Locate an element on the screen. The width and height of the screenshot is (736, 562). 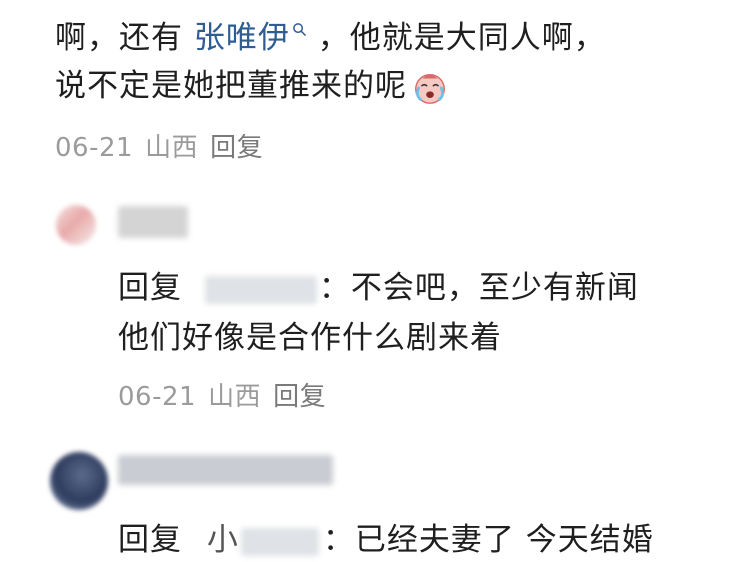
comment-text-line1: 啊，还有 张唯伊 ，他就是大同人啊， is located at coordinates (330, 38).